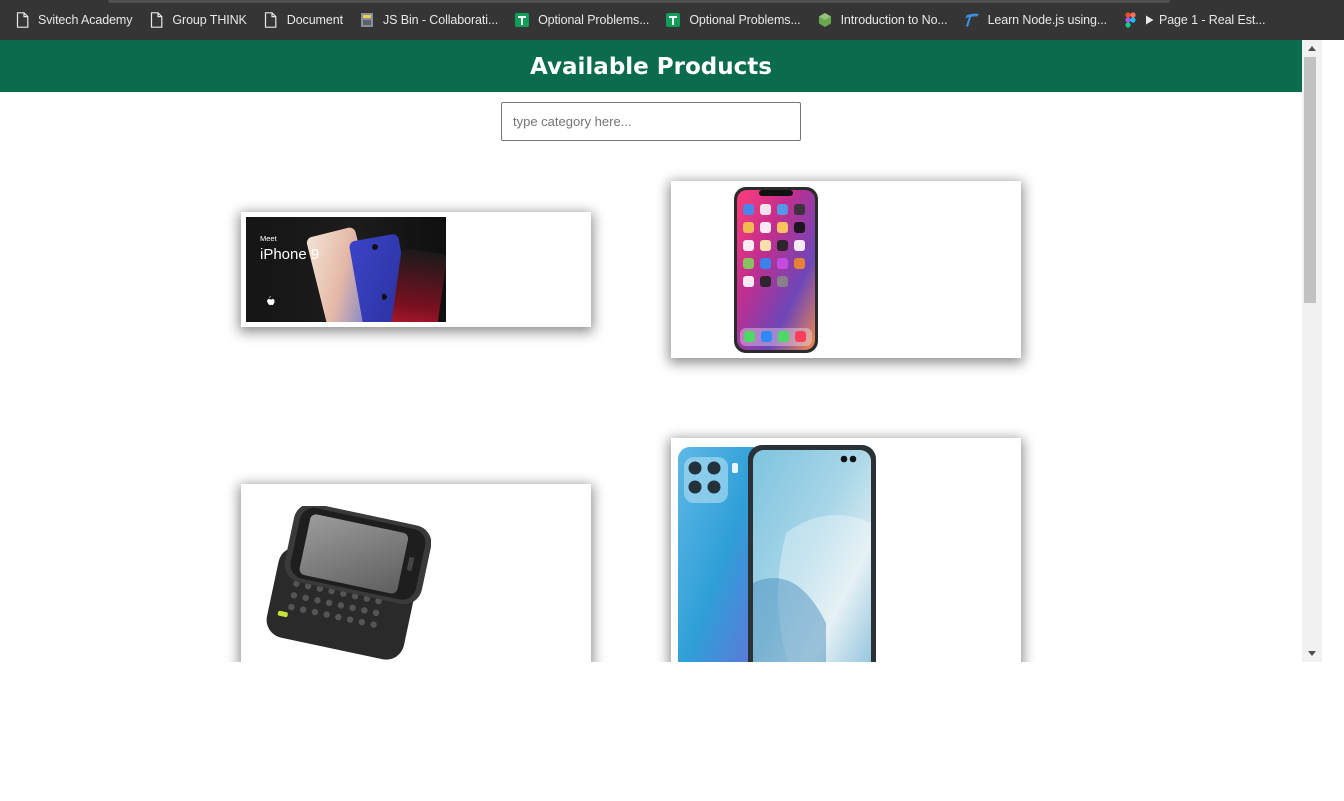 The height and width of the screenshot is (801, 1344). Describe the element at coordinates (651, 121) in the screenshot. I see `category-search-input` at that location.